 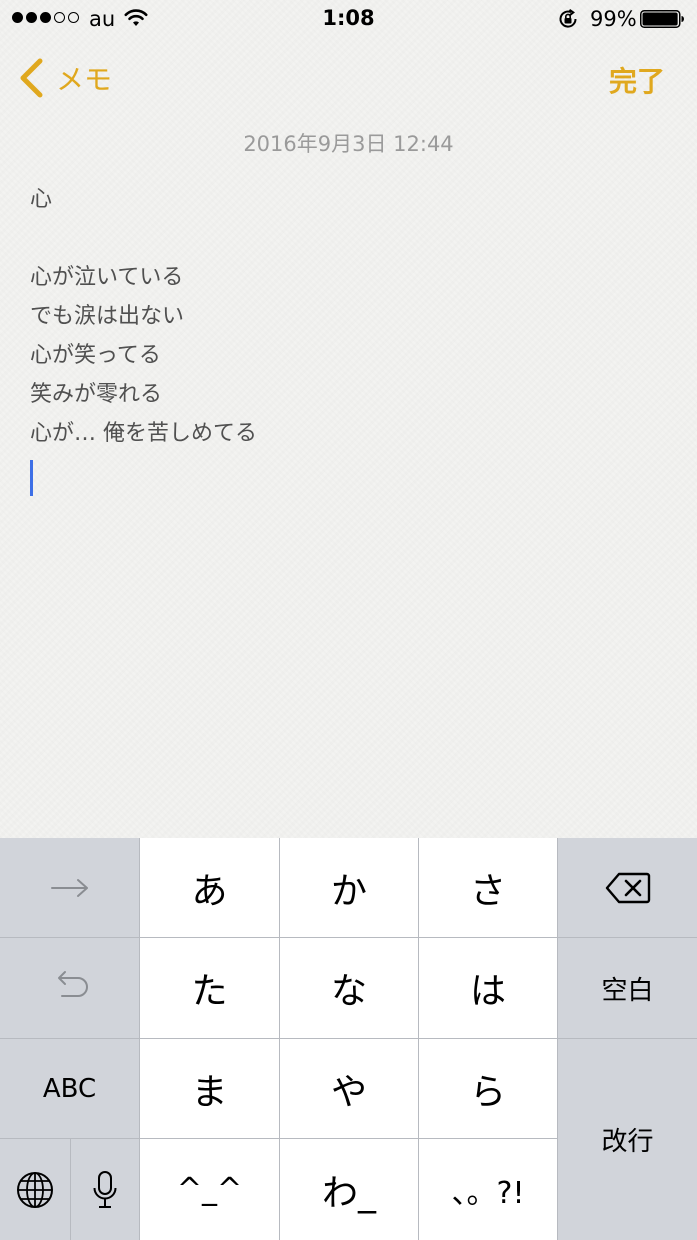 I want to click on note-line, so click(x=350, y=243).